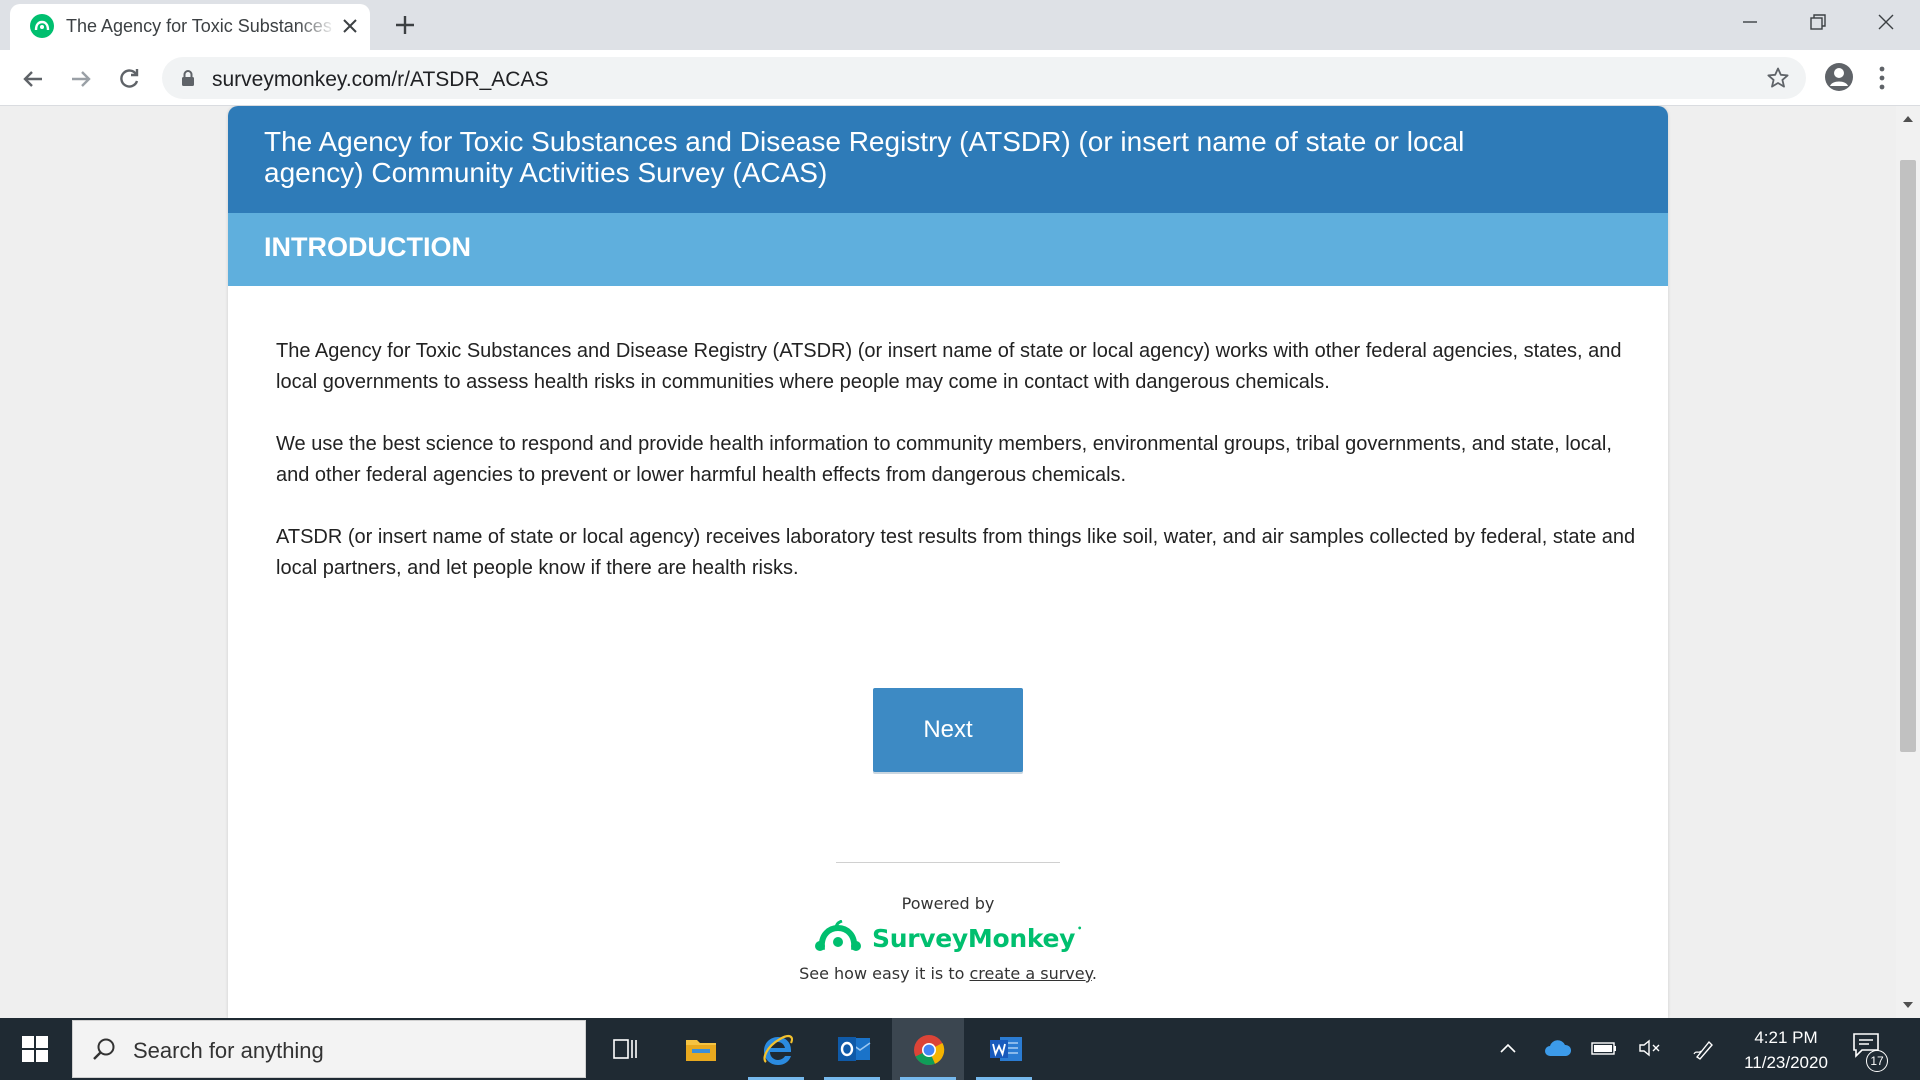  I want to click on footer-divider, so click(948, 862).